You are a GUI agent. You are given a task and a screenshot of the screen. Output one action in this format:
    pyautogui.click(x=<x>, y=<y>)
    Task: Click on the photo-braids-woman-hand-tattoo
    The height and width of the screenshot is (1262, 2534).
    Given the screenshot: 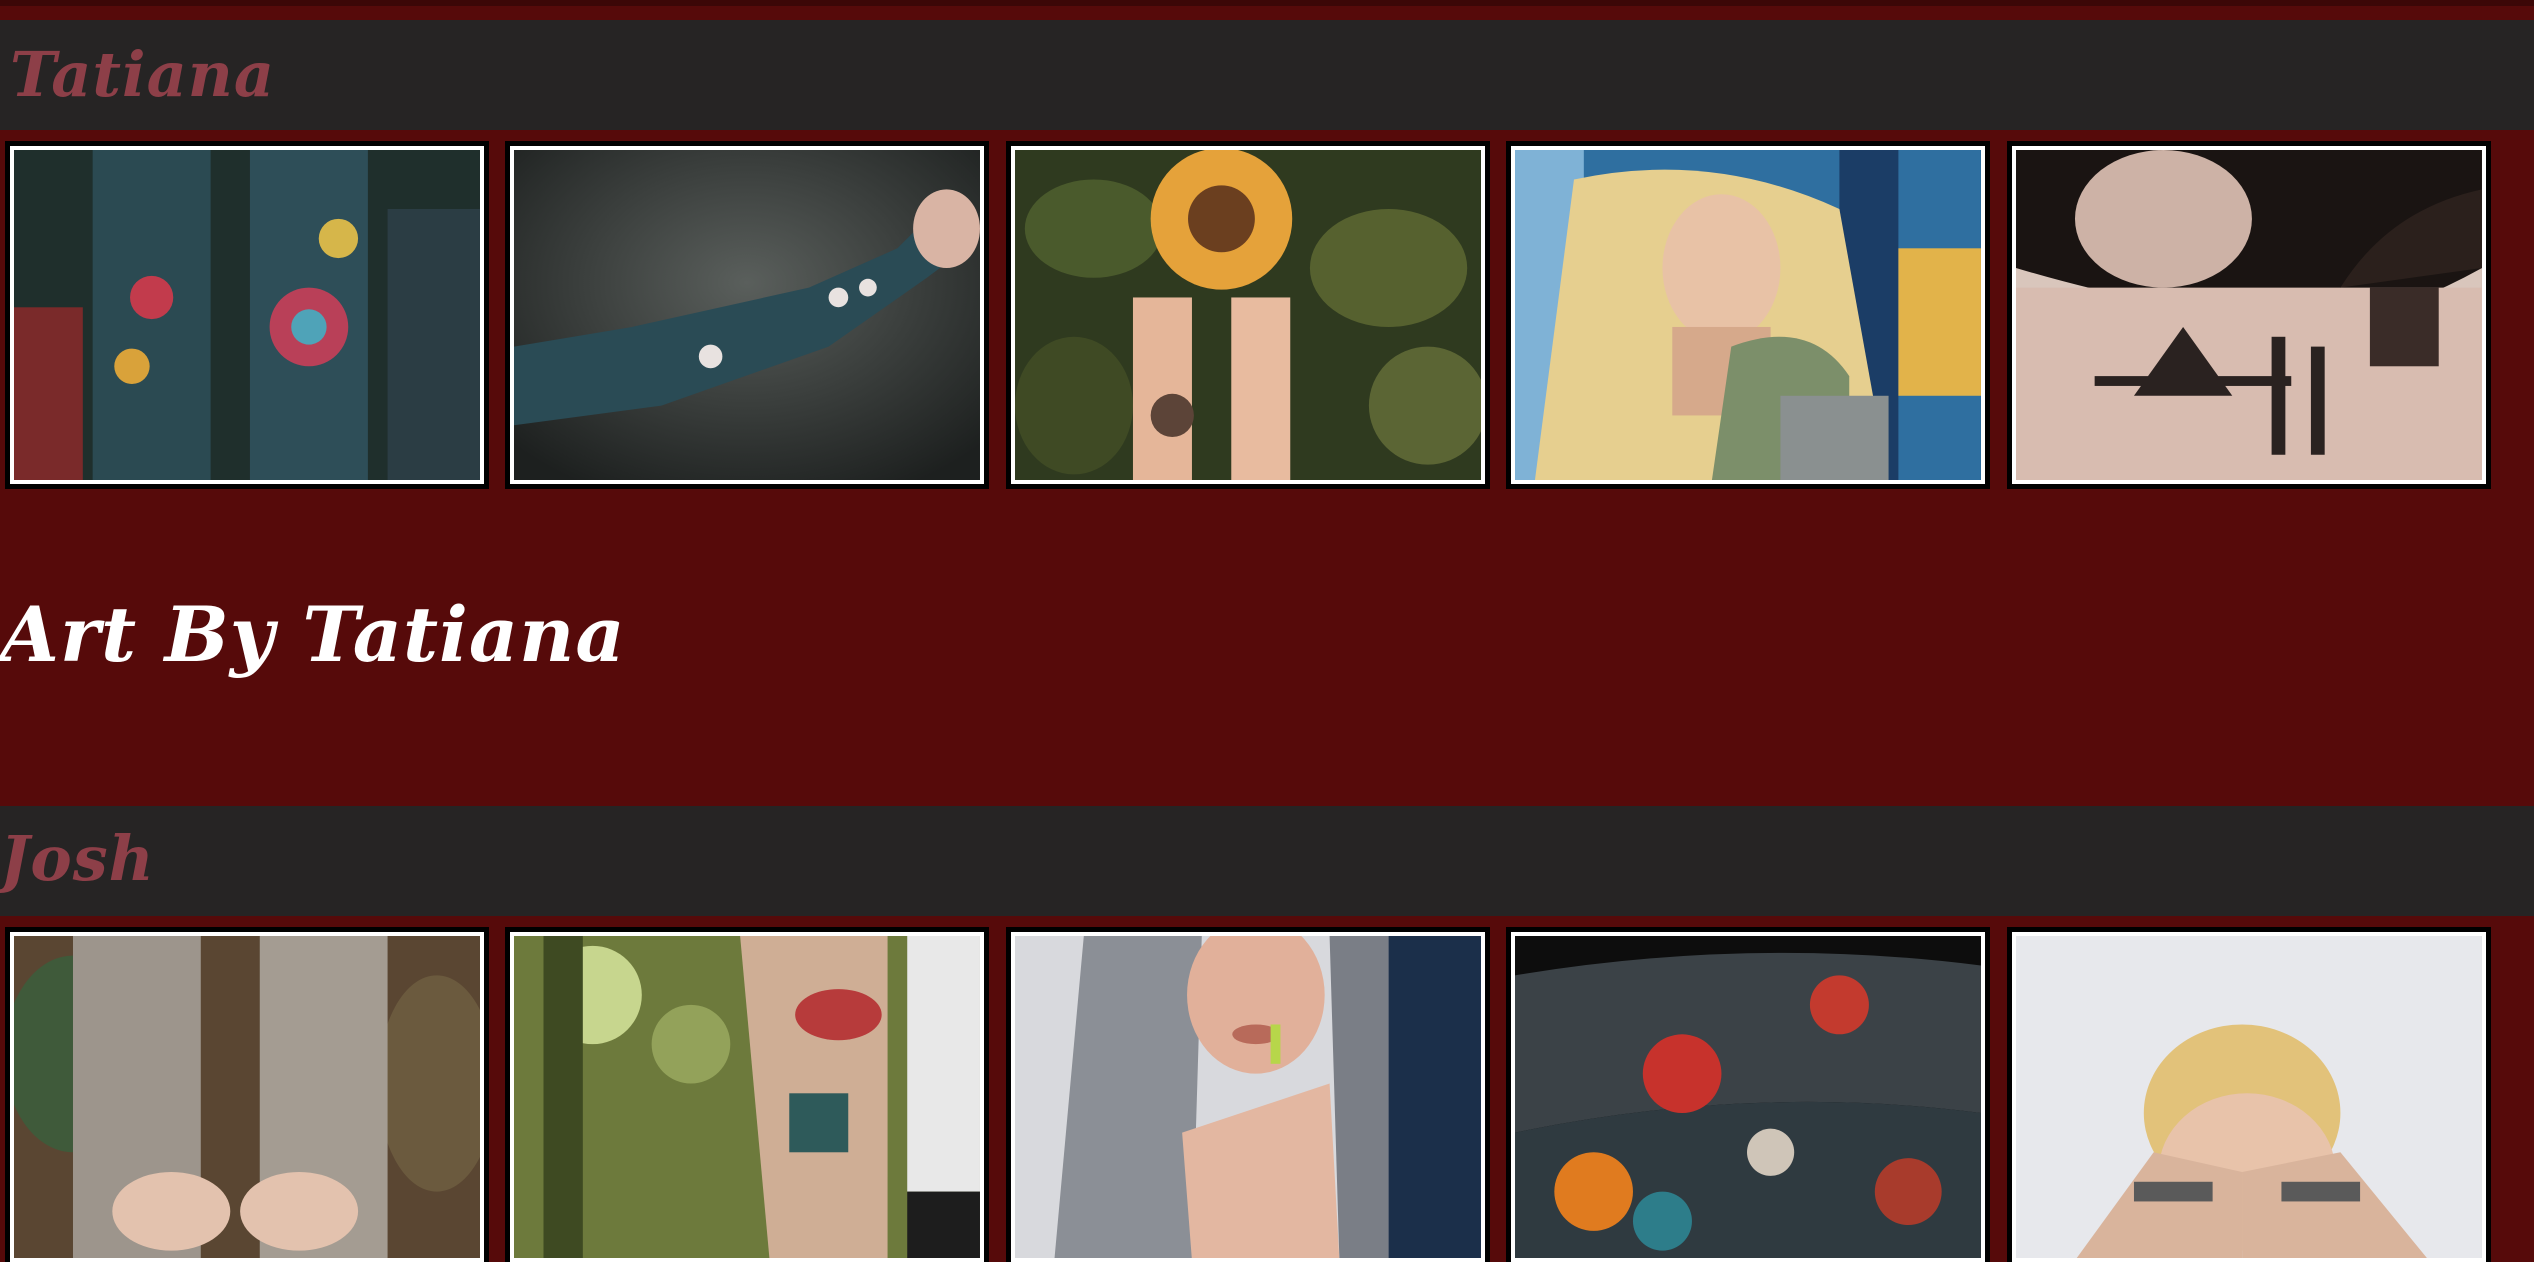 What is the action you would take?
    pyautogui.click(x=1248, y=1097)
    